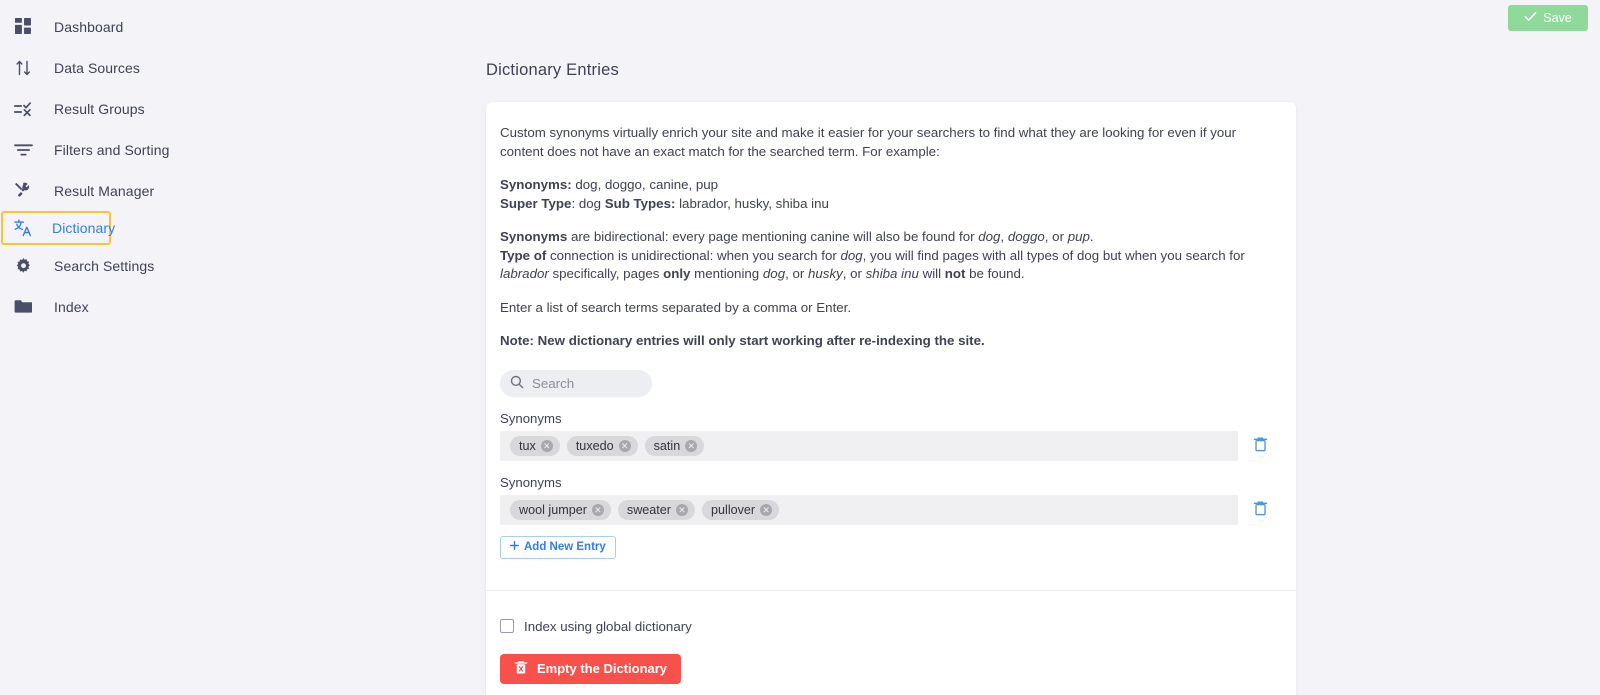 The image size is (1600, 695). What do you see at coordinates (602, 668) in the screenshot?
I see `empty-dictionary-label: Empty the Dictionary` at bounding box center [602, 668].